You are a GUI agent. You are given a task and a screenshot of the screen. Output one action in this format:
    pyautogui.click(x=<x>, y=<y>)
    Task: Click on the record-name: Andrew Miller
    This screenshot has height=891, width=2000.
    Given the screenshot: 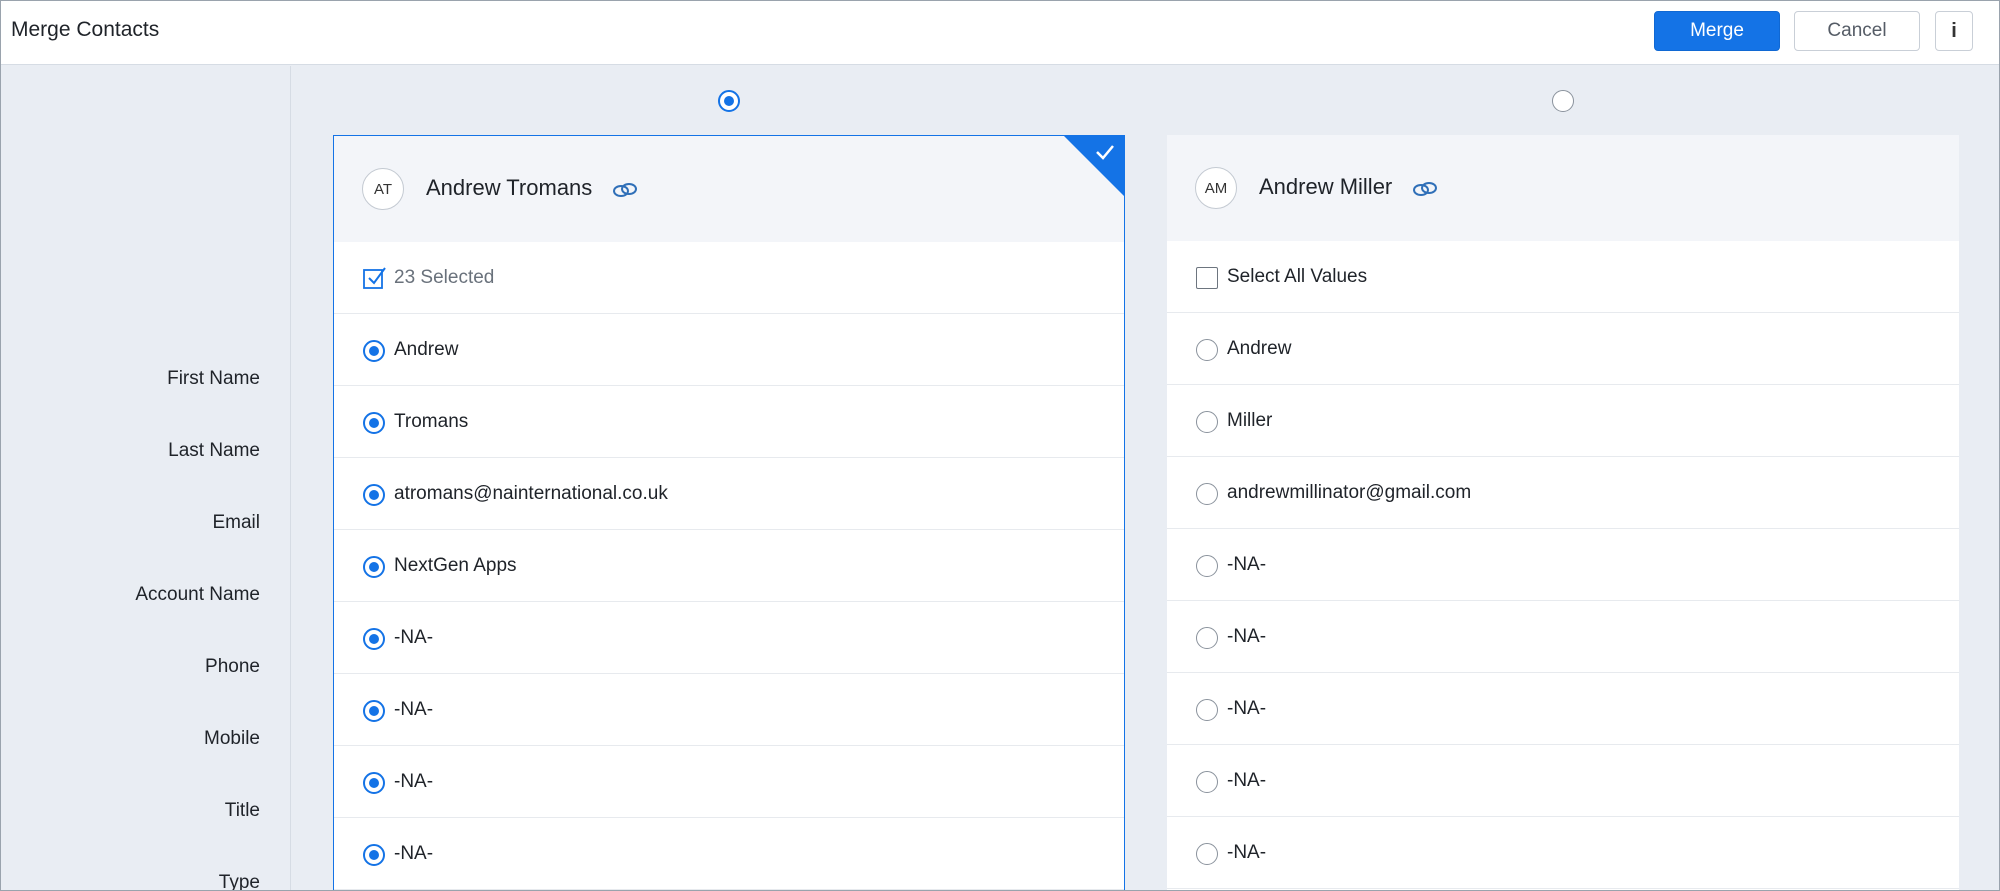 What is the action you would take?
    pyautogui.click(x=1326, y=186)
    